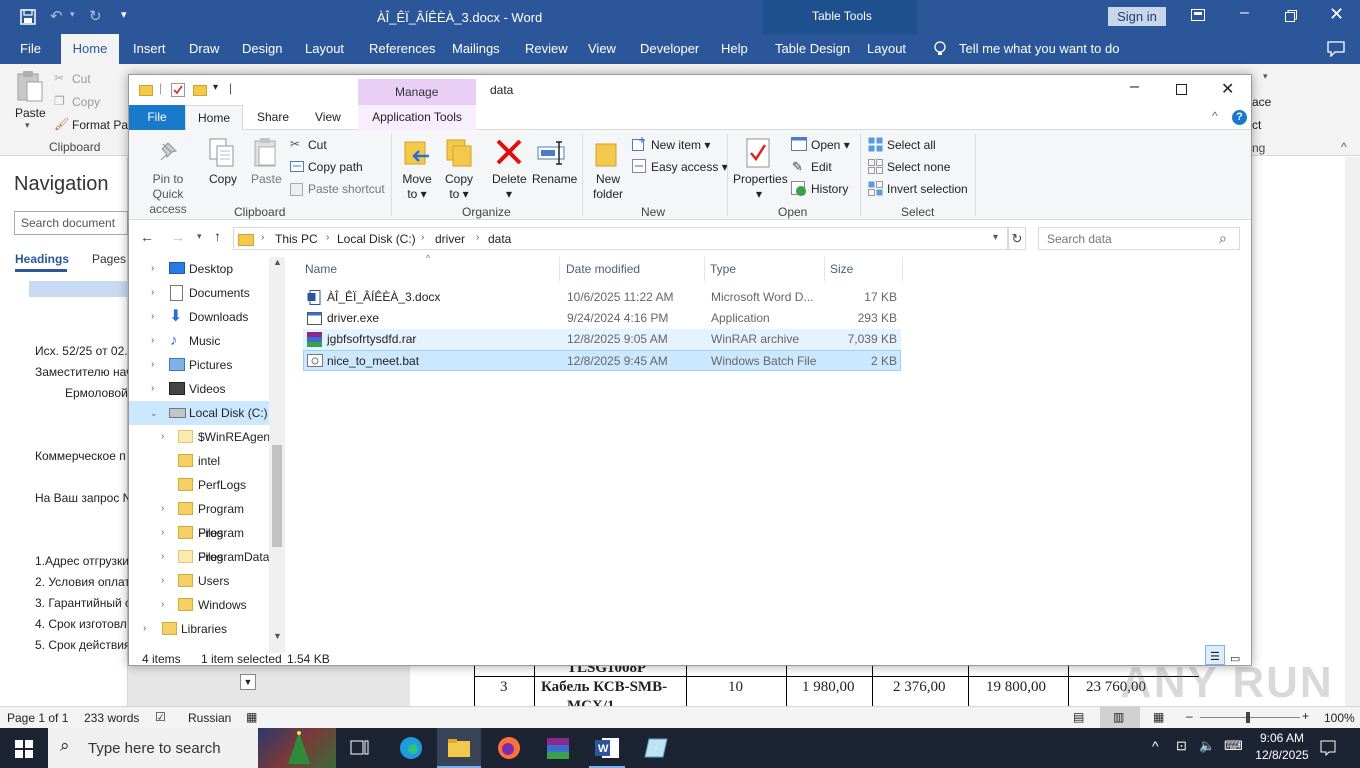 This screenshot has width=1360, height=768. Describe the element at coordinates (124, 14) in the screenshot. I see `customize-qat-icon: ▾` at that location.